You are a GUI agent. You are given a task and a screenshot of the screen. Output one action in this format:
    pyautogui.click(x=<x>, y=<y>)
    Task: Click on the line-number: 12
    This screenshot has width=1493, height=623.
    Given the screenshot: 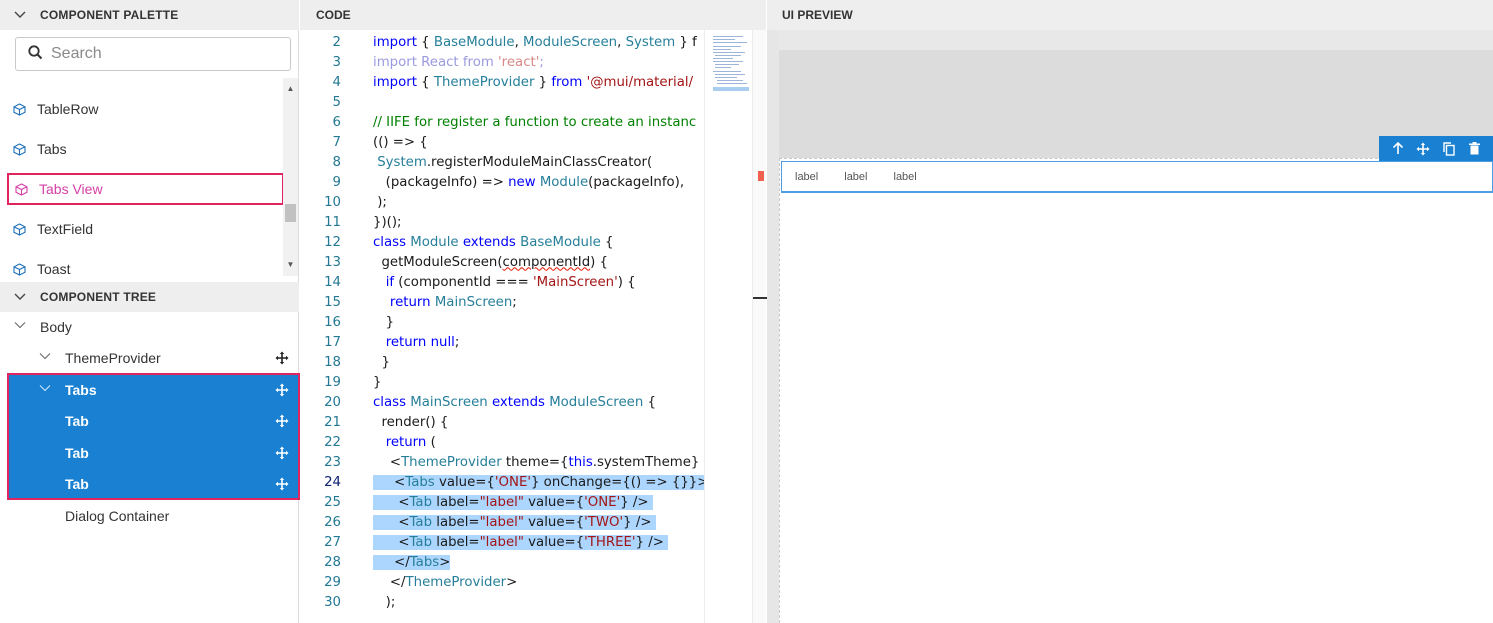 What is the action you would take?
    pyautogui.click(x=332, y=242)
    